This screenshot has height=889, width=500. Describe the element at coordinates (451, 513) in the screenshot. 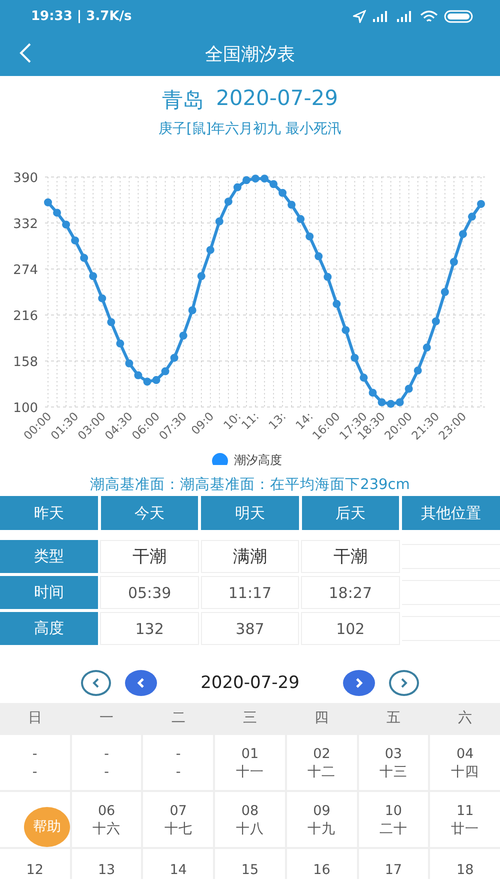

I see `day-tab: 其他位置` at that location.